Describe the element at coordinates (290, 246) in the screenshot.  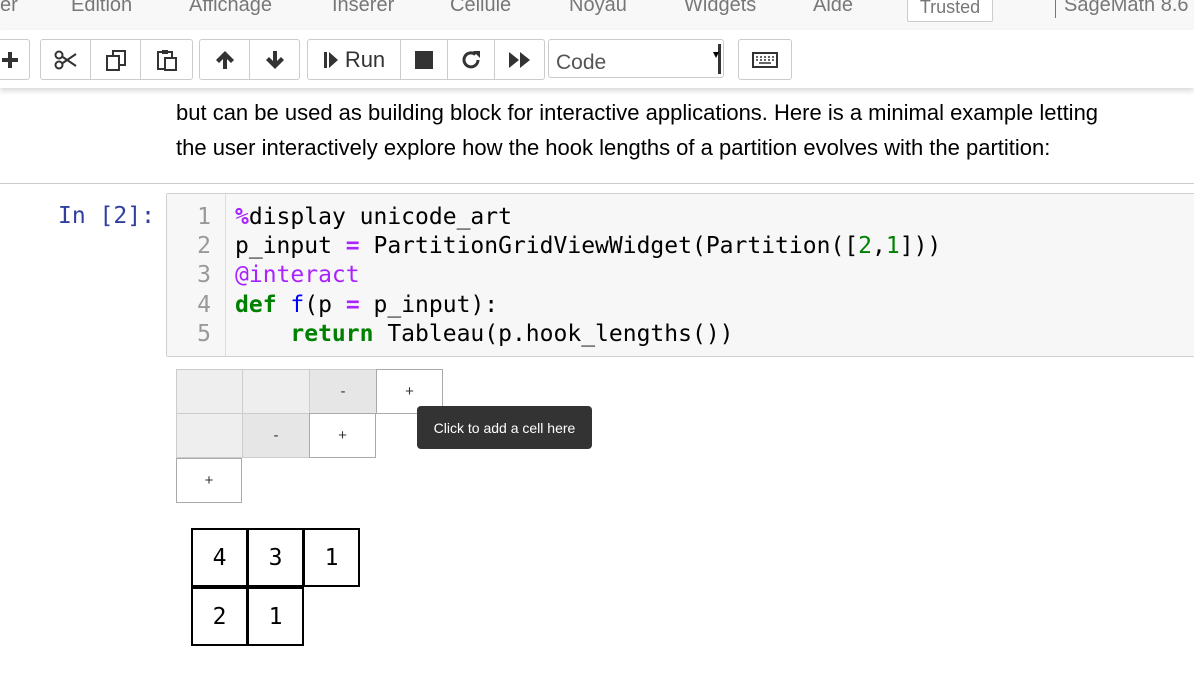
I see `code-text: p_input` at that location.